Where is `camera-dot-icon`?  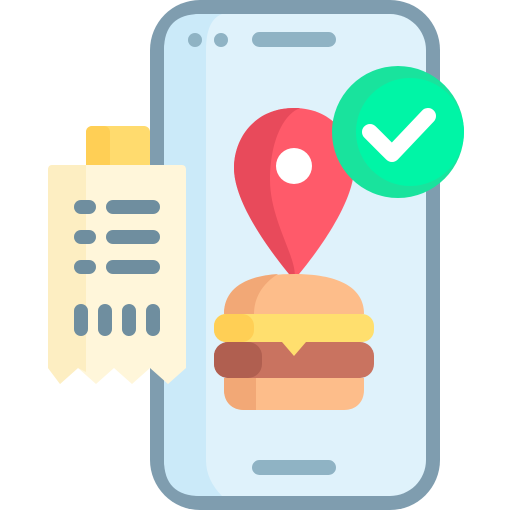
camera-dot-icon is located at coordinates (195, 40).